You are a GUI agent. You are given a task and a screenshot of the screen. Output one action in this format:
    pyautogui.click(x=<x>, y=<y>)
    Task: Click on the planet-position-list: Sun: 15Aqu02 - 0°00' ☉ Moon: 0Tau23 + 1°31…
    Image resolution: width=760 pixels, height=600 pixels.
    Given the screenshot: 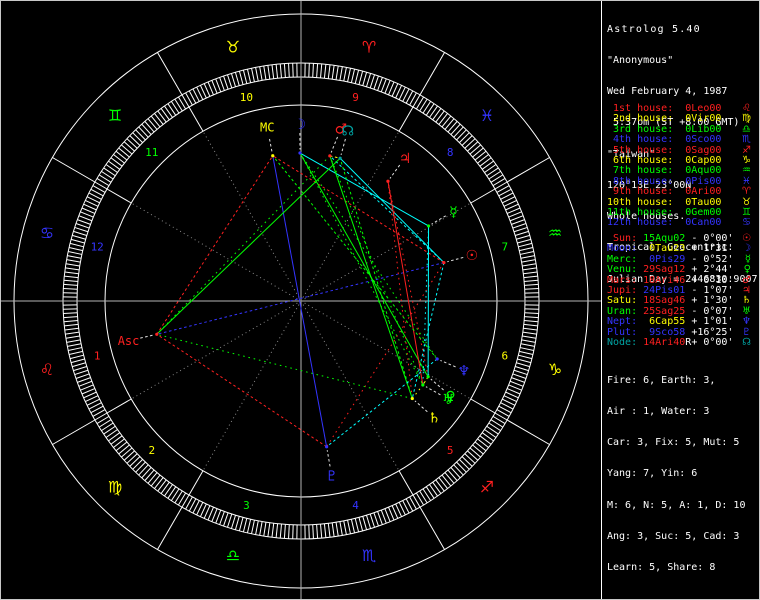 What is the action you would take?
    pyautogui.click(x=682, y=290)
    